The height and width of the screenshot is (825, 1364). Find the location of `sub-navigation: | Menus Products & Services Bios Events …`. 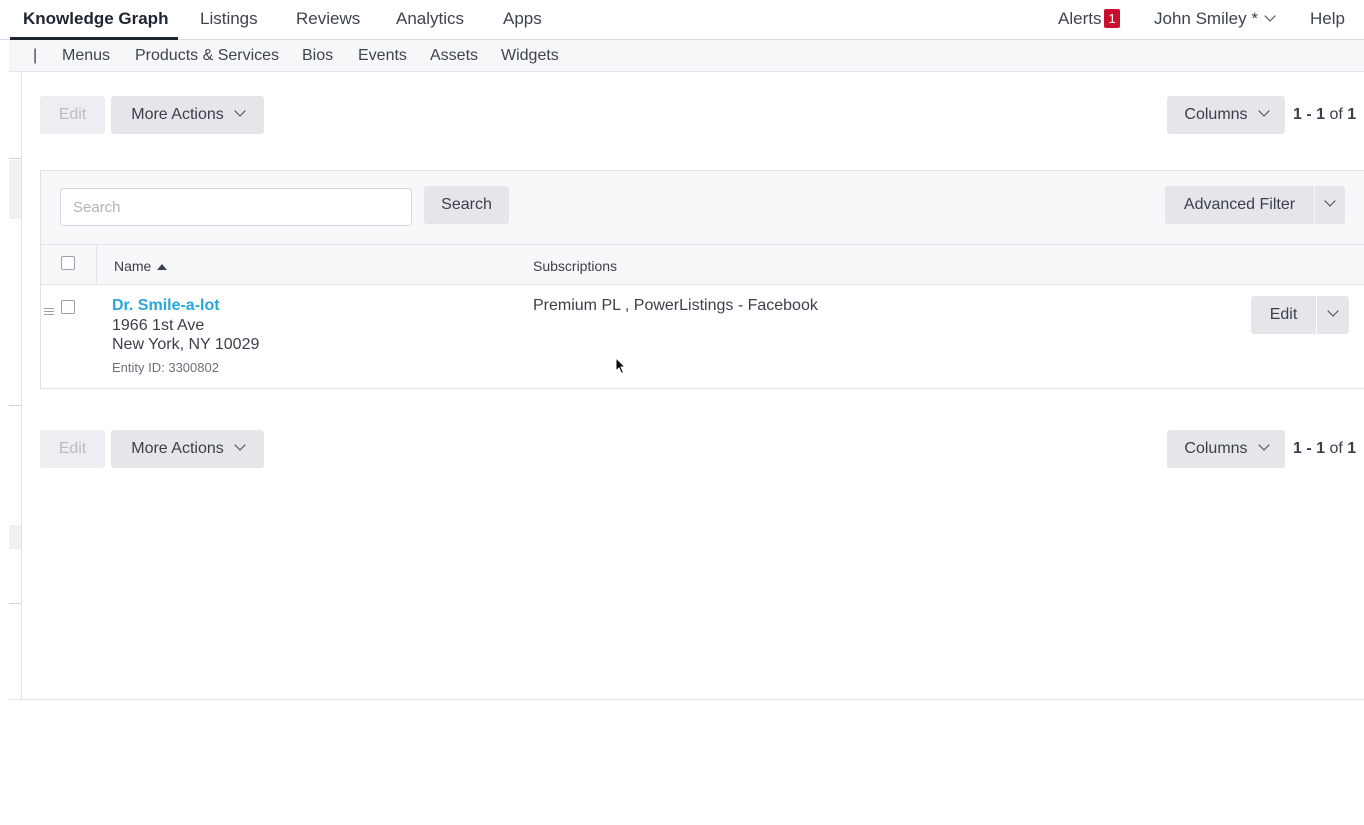

sub-navigation: | Menus Products & Services Bios Events … is located at coordinates (686, 56).